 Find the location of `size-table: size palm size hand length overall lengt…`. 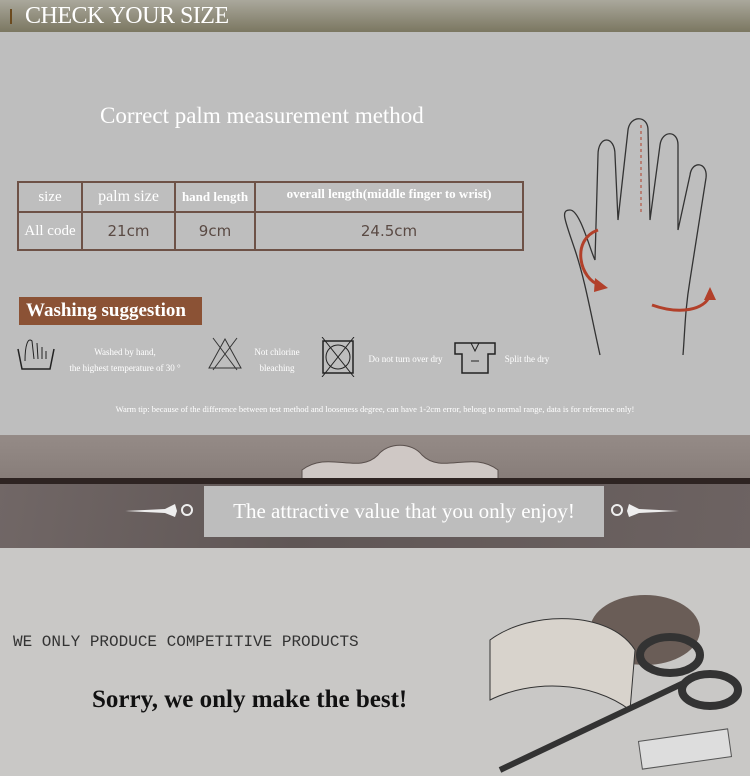

size-table: size palm size hand length overall lengt… is located at coordinates (270, 216).